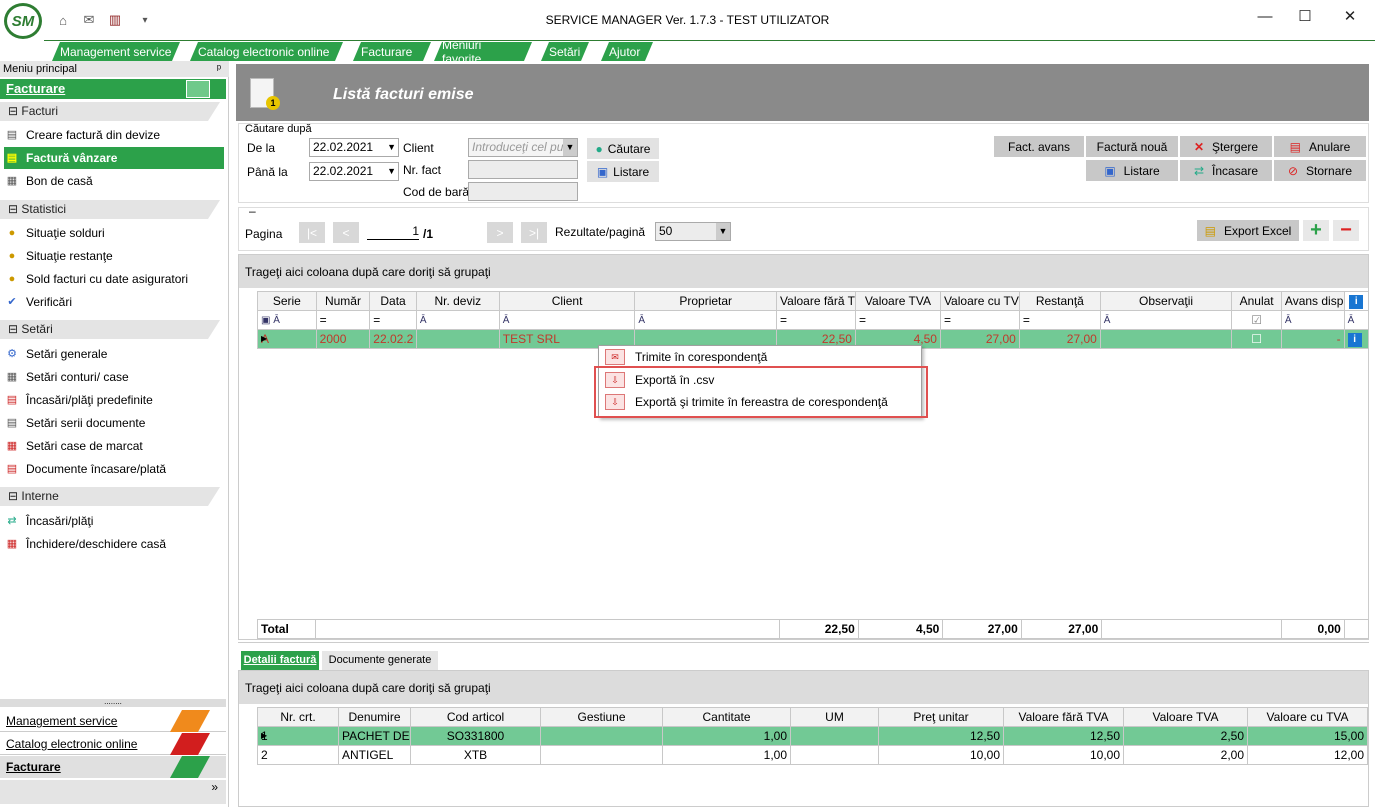  I want to click on cell-nr-crt: 2, so click(298, 755).